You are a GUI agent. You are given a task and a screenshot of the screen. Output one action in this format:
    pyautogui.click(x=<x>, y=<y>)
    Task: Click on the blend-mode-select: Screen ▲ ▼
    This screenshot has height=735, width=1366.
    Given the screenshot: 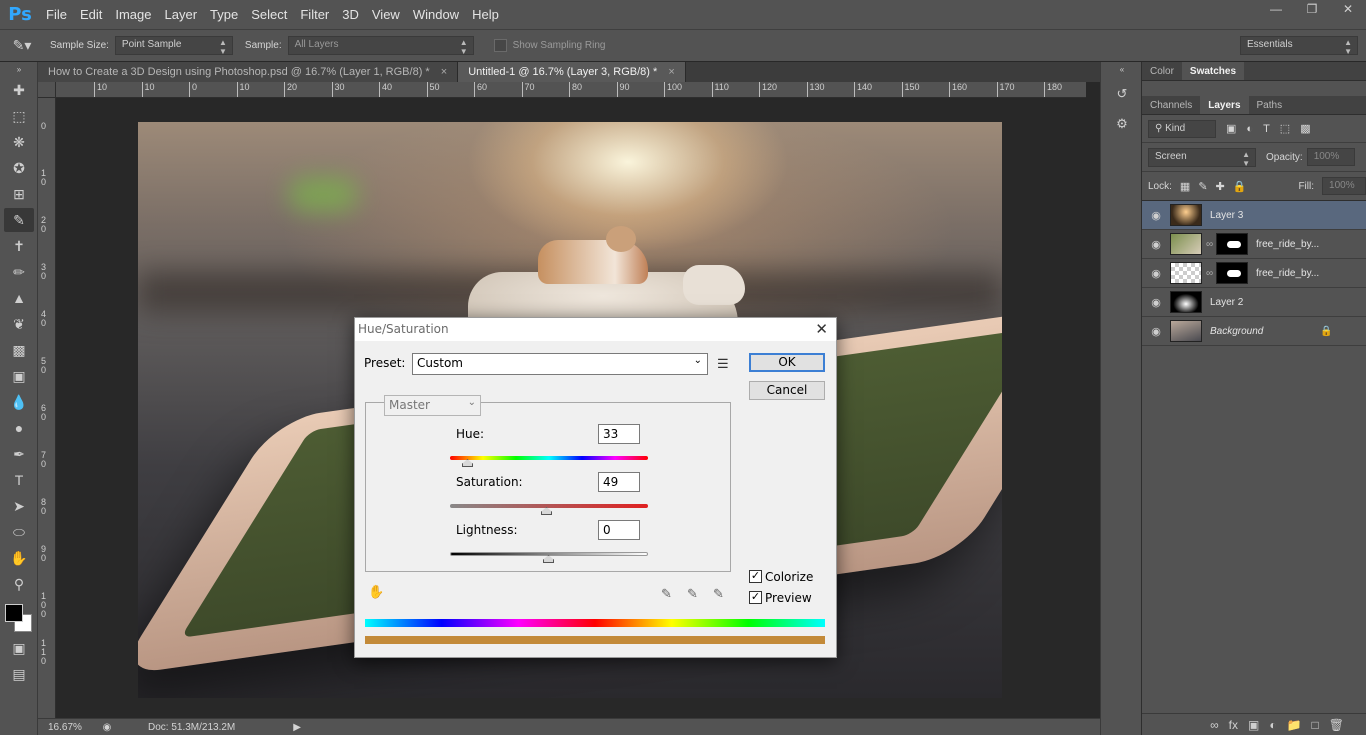 What is the action you would take?
    pyautogui.click(x=1202, y=157)
    